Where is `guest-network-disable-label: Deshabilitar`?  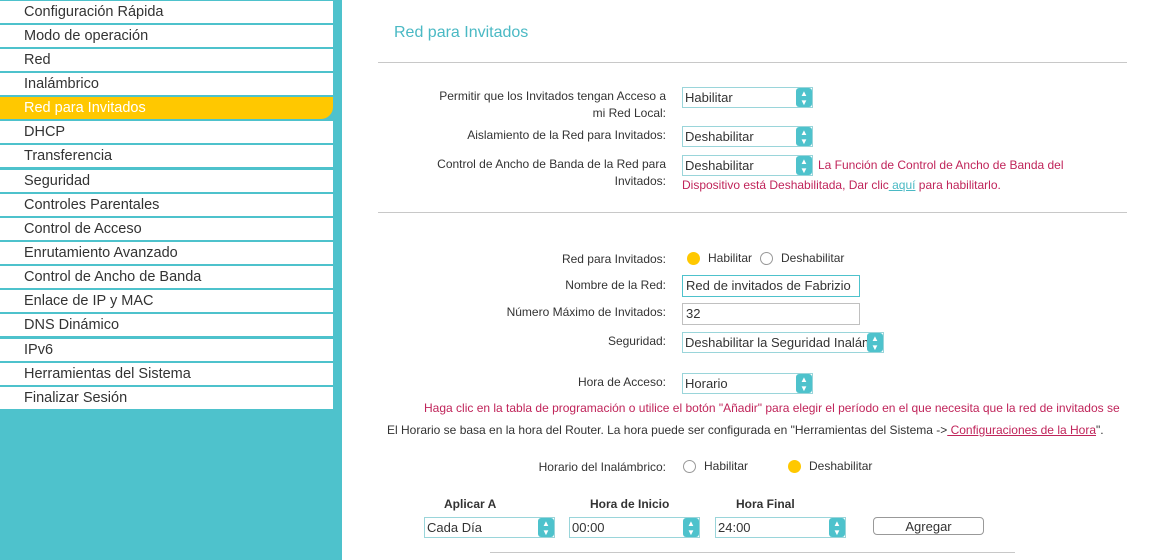 guest-network-disable-label: Deshabilitar is located at coordinates (813, 258).